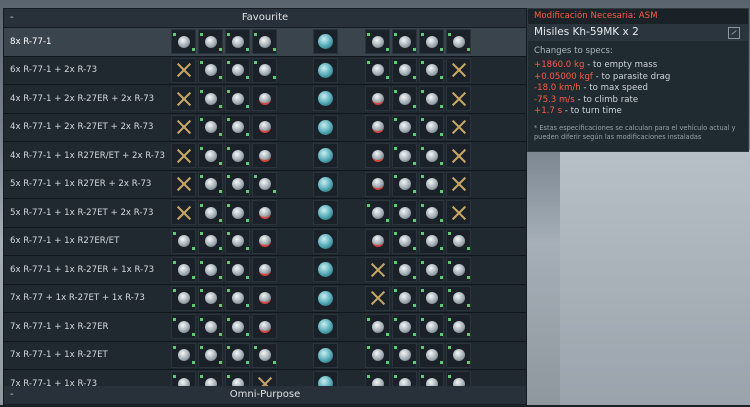 This screenshot has width=750, height=407. I want to click on preset-row: 7x R-77-1 + 1x R-27ER, so click(265, 327).